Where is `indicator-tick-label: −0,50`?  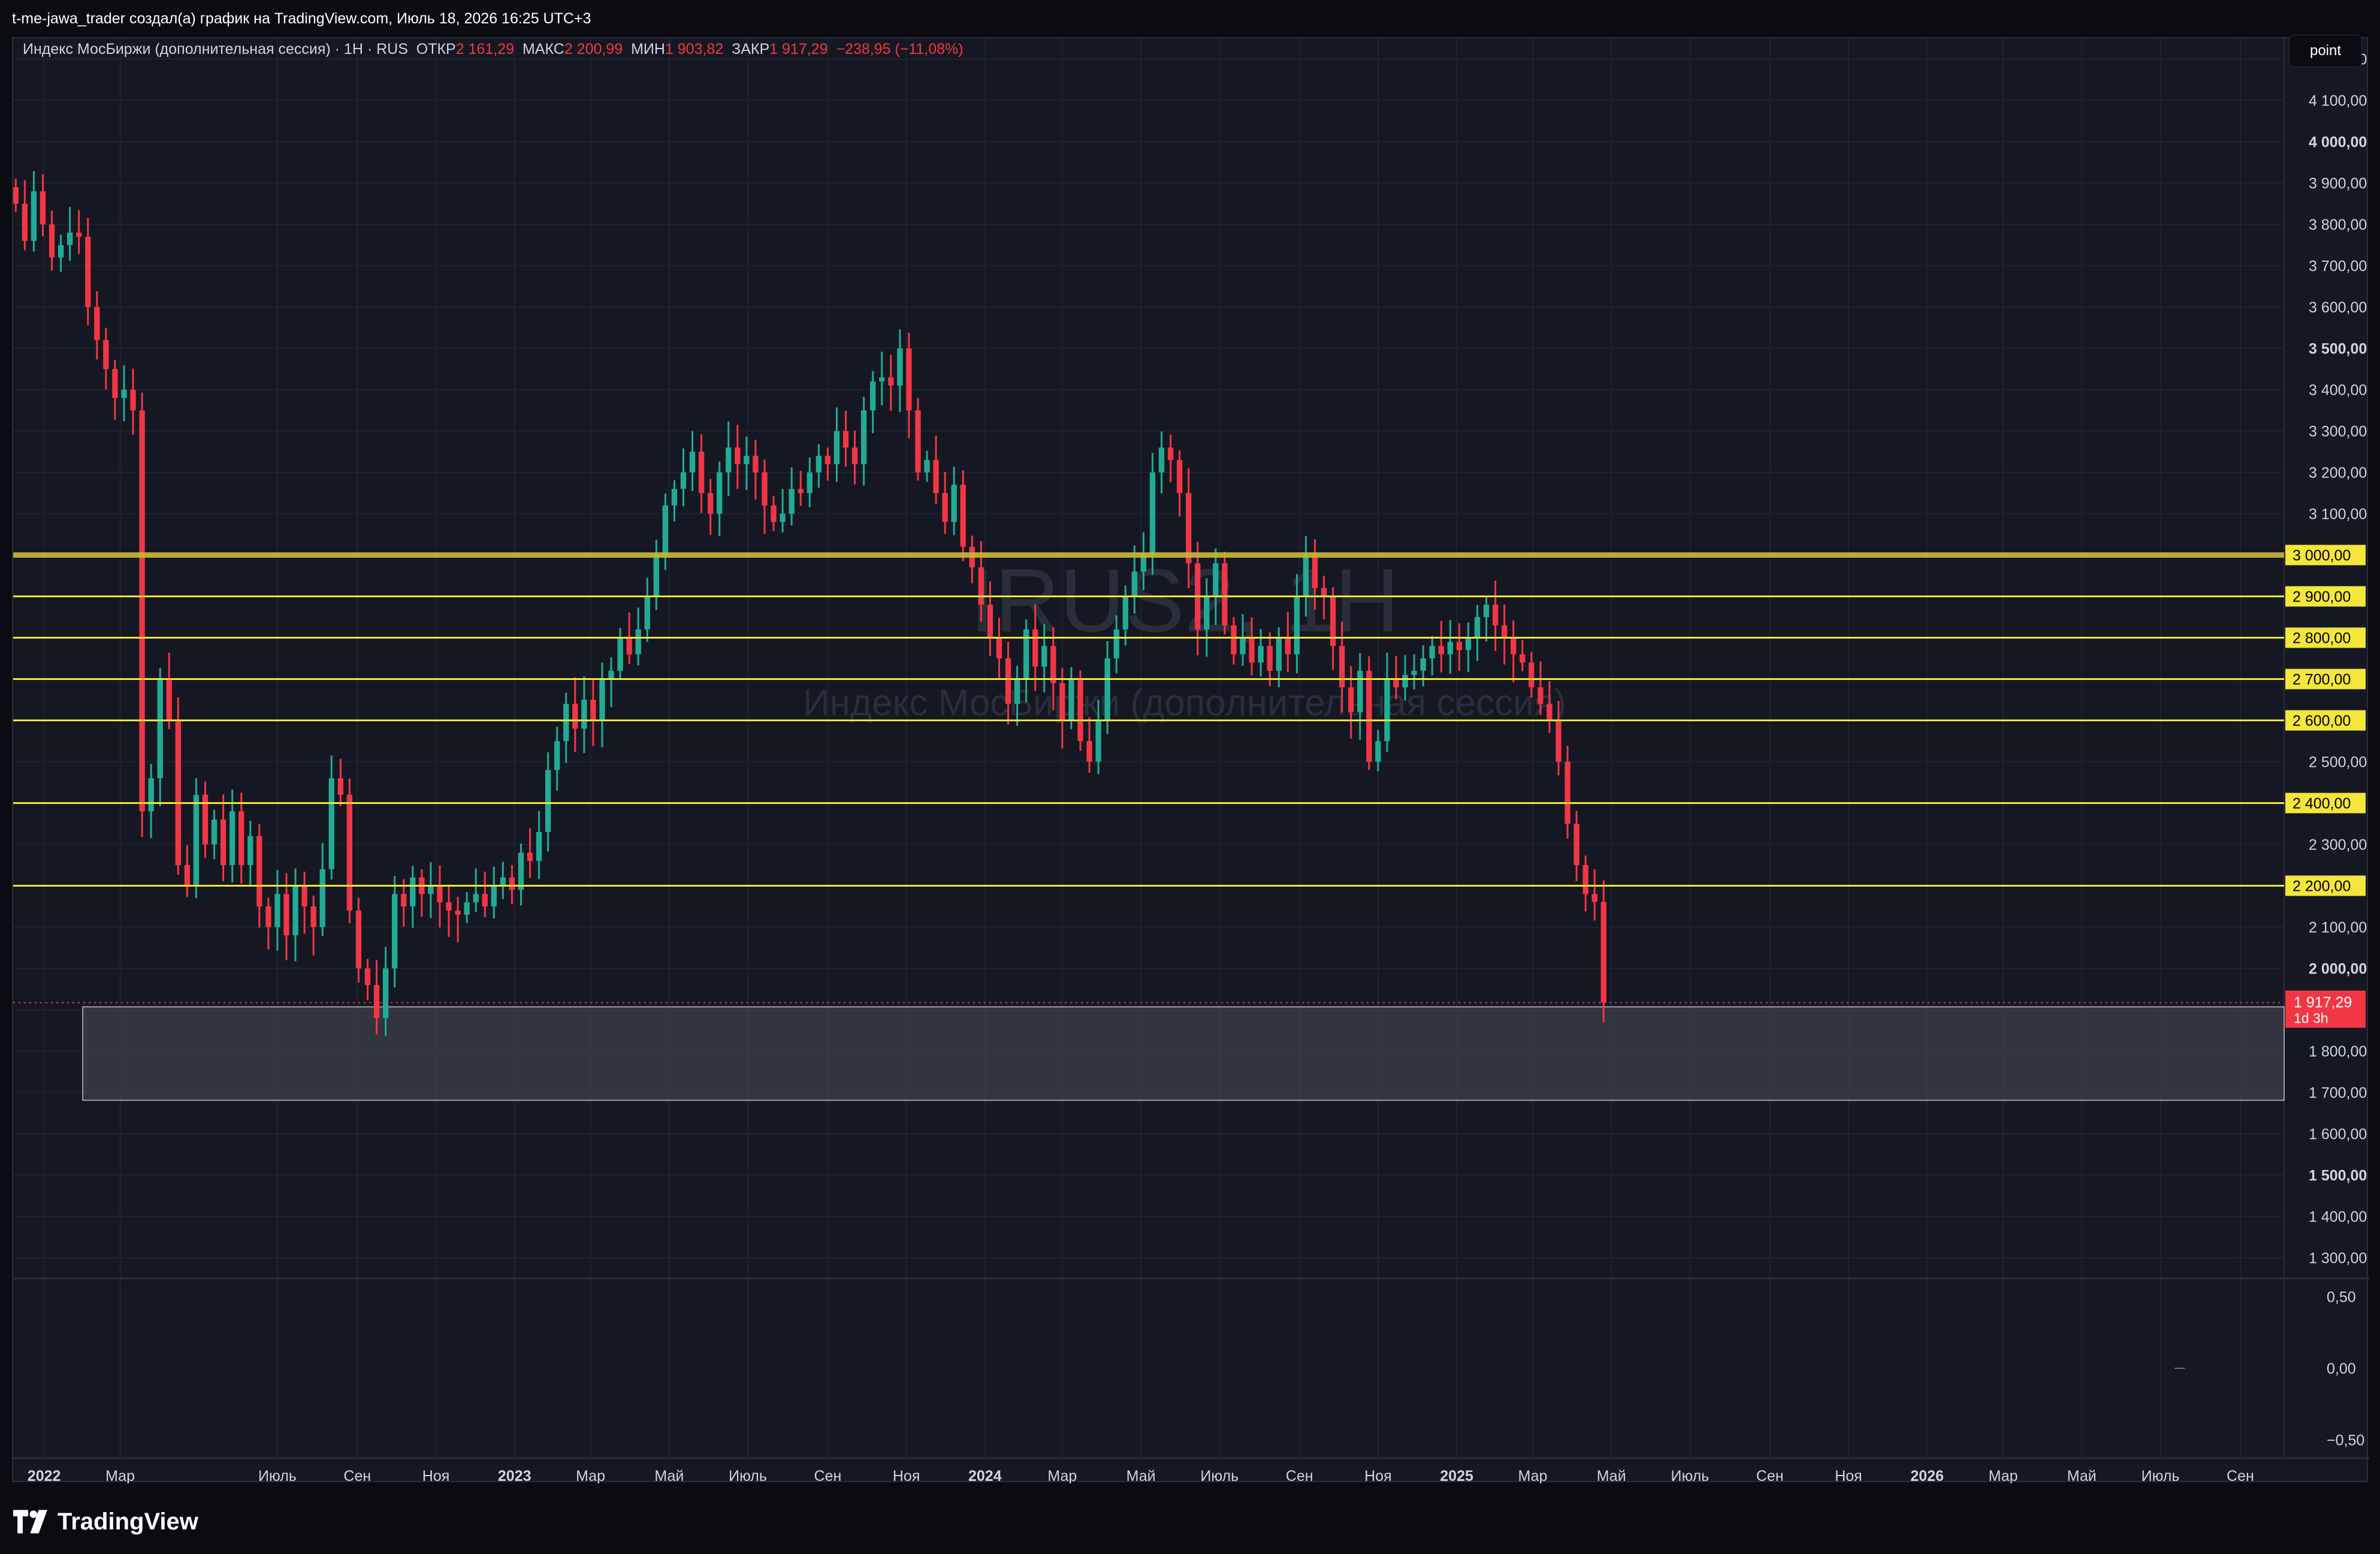
indicator-tick-label: −0,50 is located at coordinates (2346, 1440).